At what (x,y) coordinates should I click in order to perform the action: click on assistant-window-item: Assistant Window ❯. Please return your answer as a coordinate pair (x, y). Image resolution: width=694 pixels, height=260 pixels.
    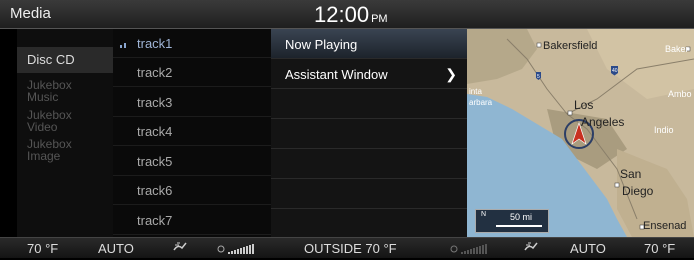
    Looking at the image, I should click on (369, 74).